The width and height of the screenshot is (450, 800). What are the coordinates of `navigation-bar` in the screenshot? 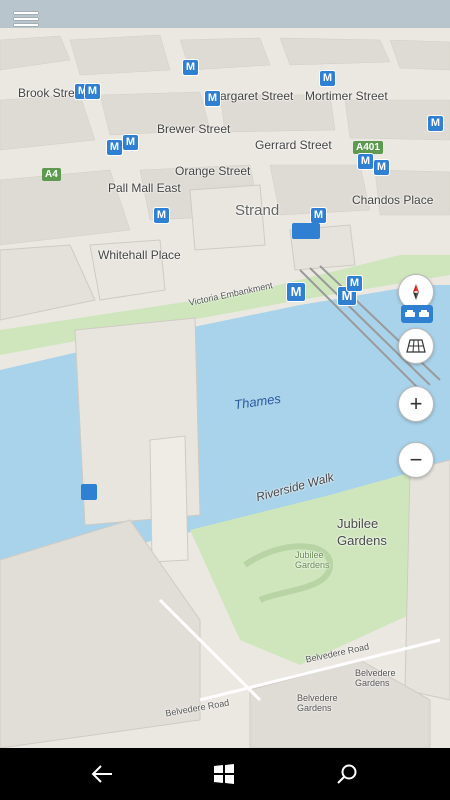 It's located at (225, 774).